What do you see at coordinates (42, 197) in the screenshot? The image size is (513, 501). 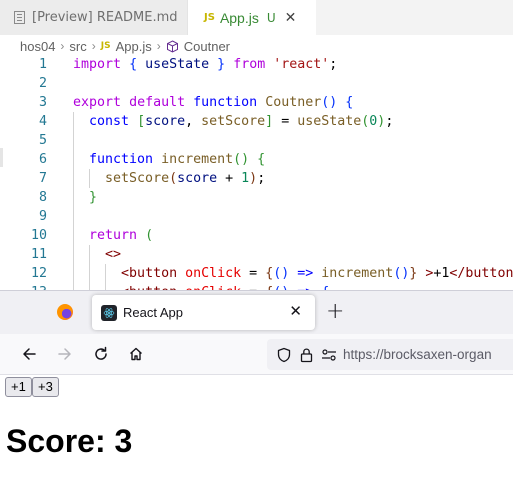 I see `line-number: 8` at bounding box center [42, 197].